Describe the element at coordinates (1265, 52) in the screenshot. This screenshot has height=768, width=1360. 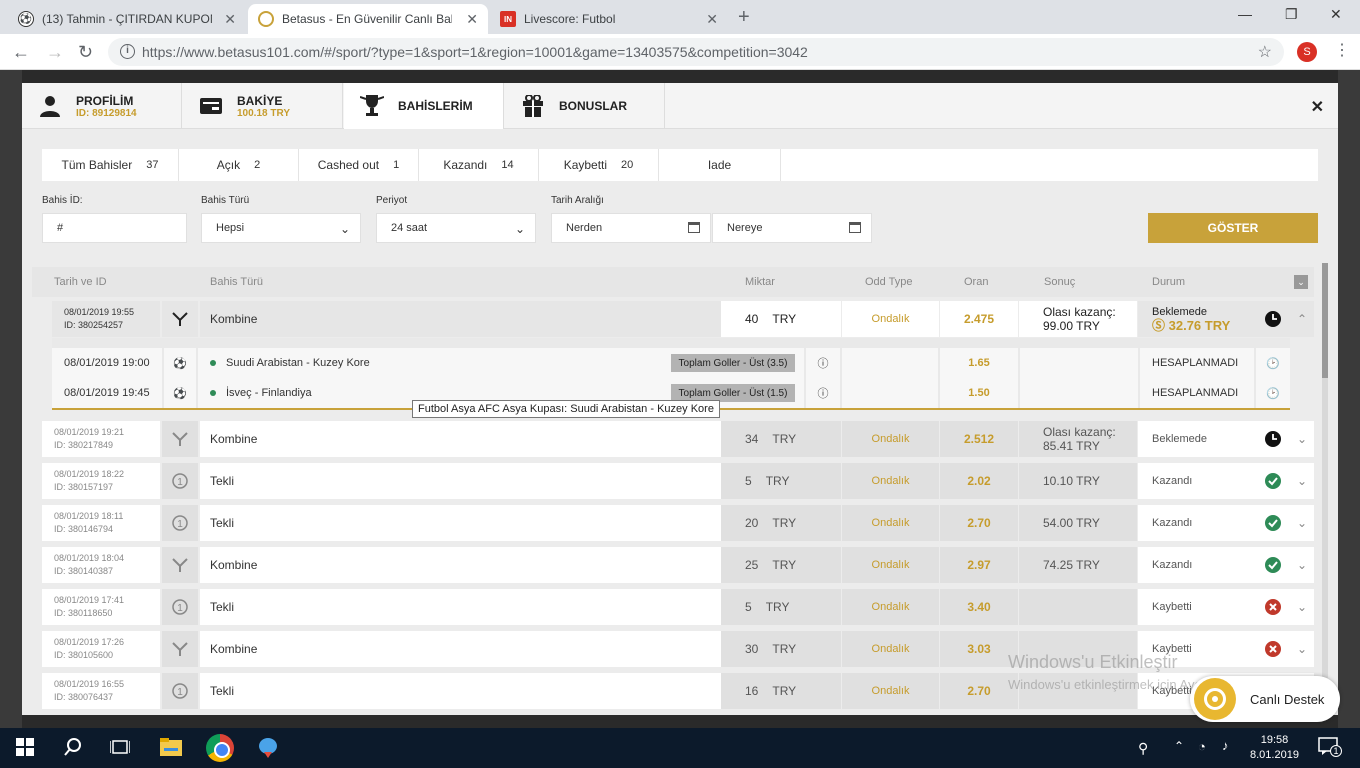
I see `bookmark-star-icon: ☆` at that location.